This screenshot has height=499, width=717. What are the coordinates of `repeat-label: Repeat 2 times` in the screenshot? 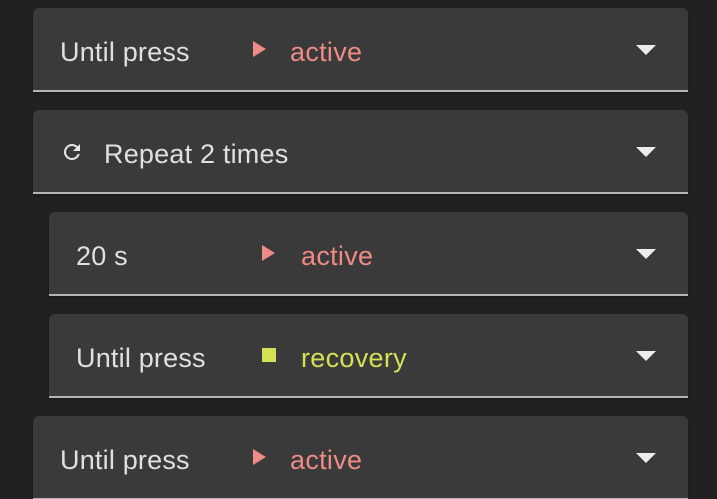 It's located at (196, 154).